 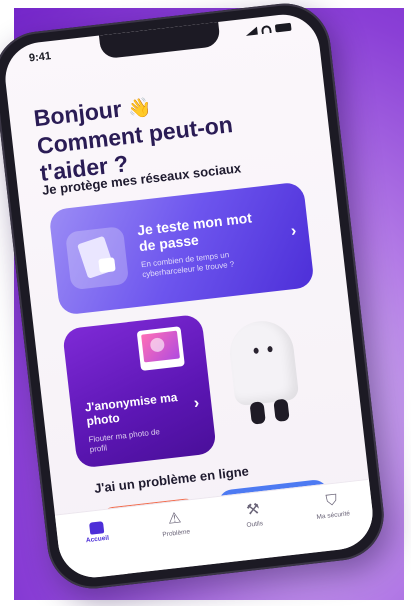 I want to click on warning-icon: ⚠, so click(x=174, y=518).